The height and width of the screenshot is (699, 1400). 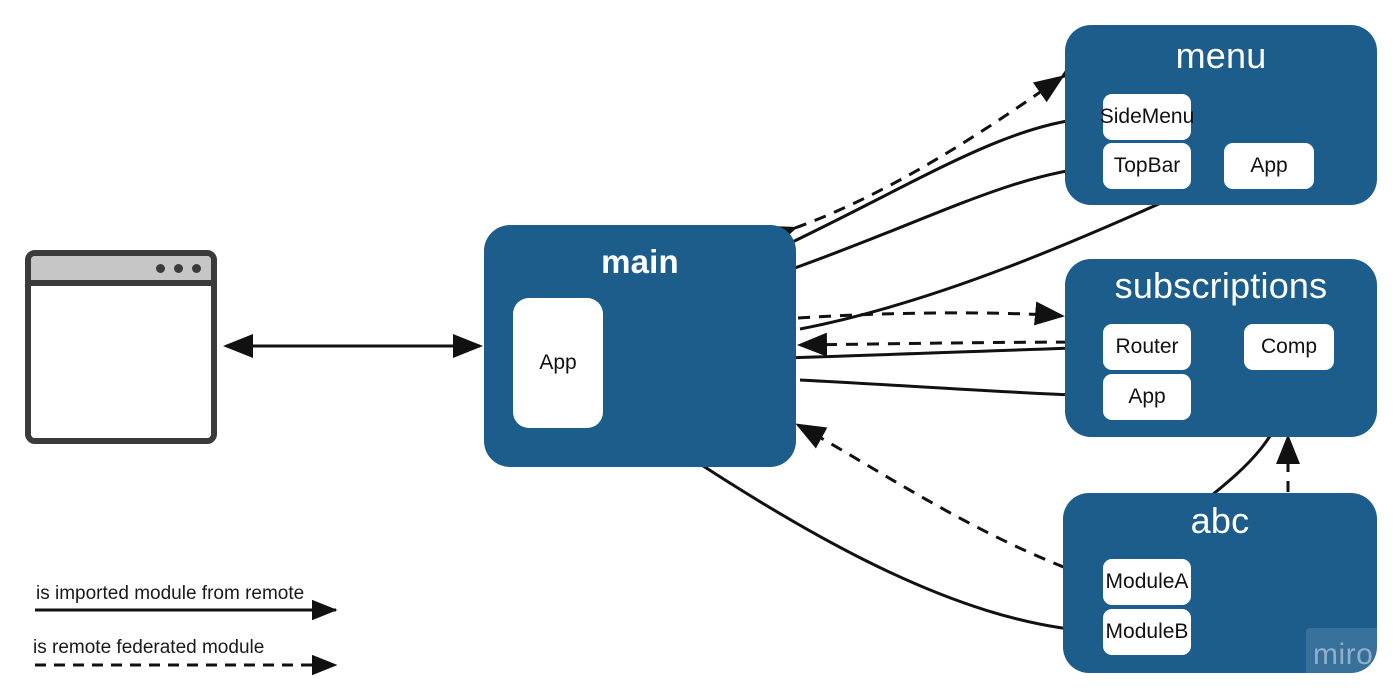 I want to click on node-abc-moduleb-label: ModuleB, so click(x=1147, y=631).